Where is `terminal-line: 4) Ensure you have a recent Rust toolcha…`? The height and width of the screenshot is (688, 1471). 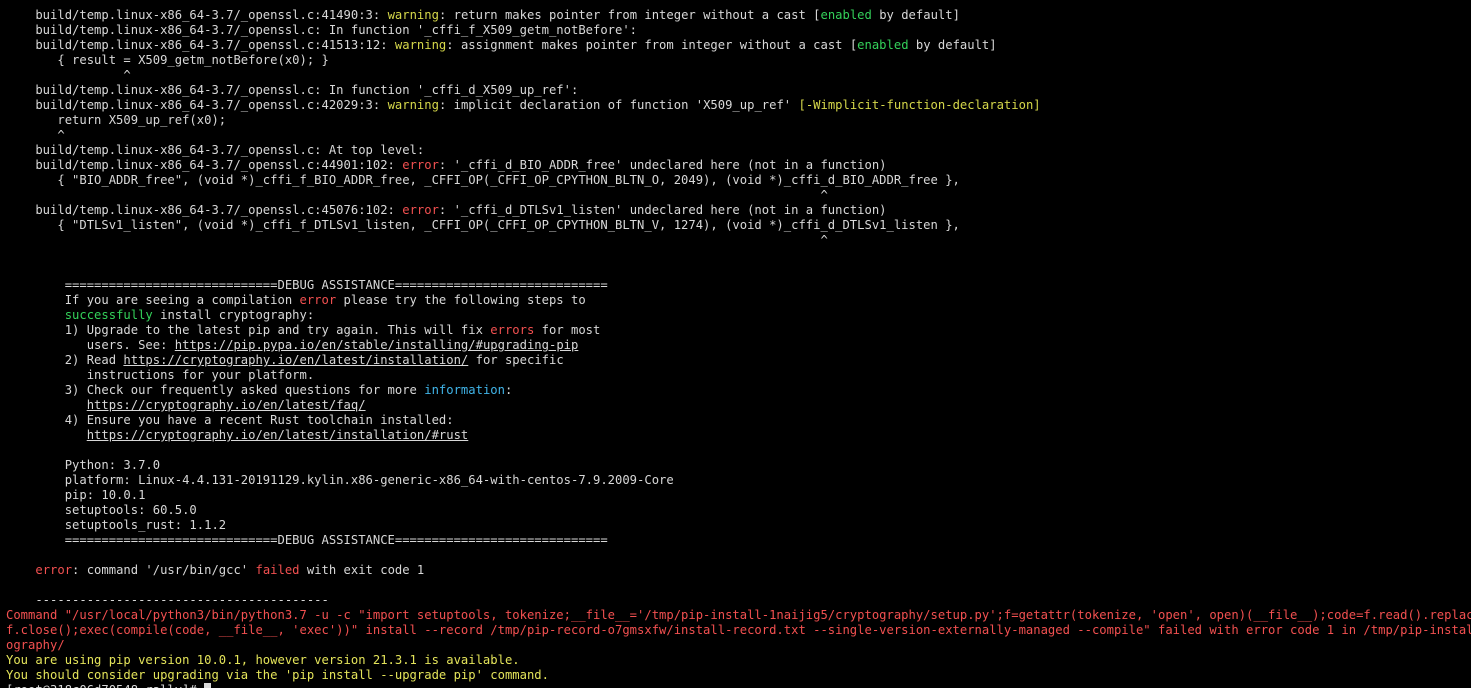
terminal-line: 4) Ensure you have a recent Rust toolcha… is located at coordinates (738, 420).